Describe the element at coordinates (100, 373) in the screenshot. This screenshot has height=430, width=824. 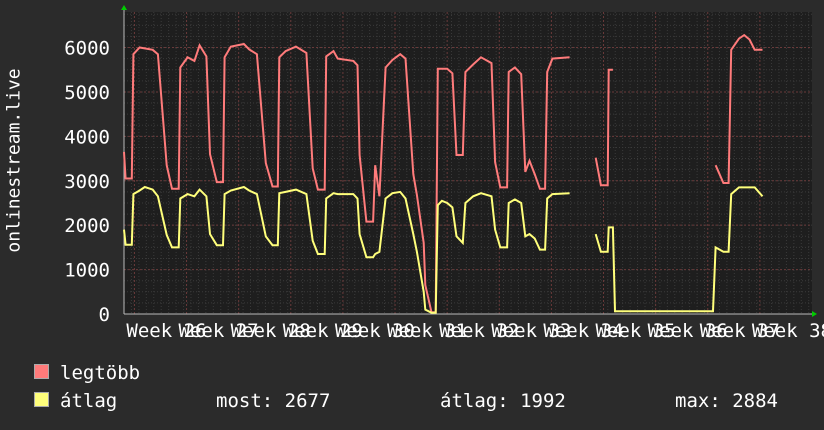
I see `legend-max-label: legtöbb` at that location.